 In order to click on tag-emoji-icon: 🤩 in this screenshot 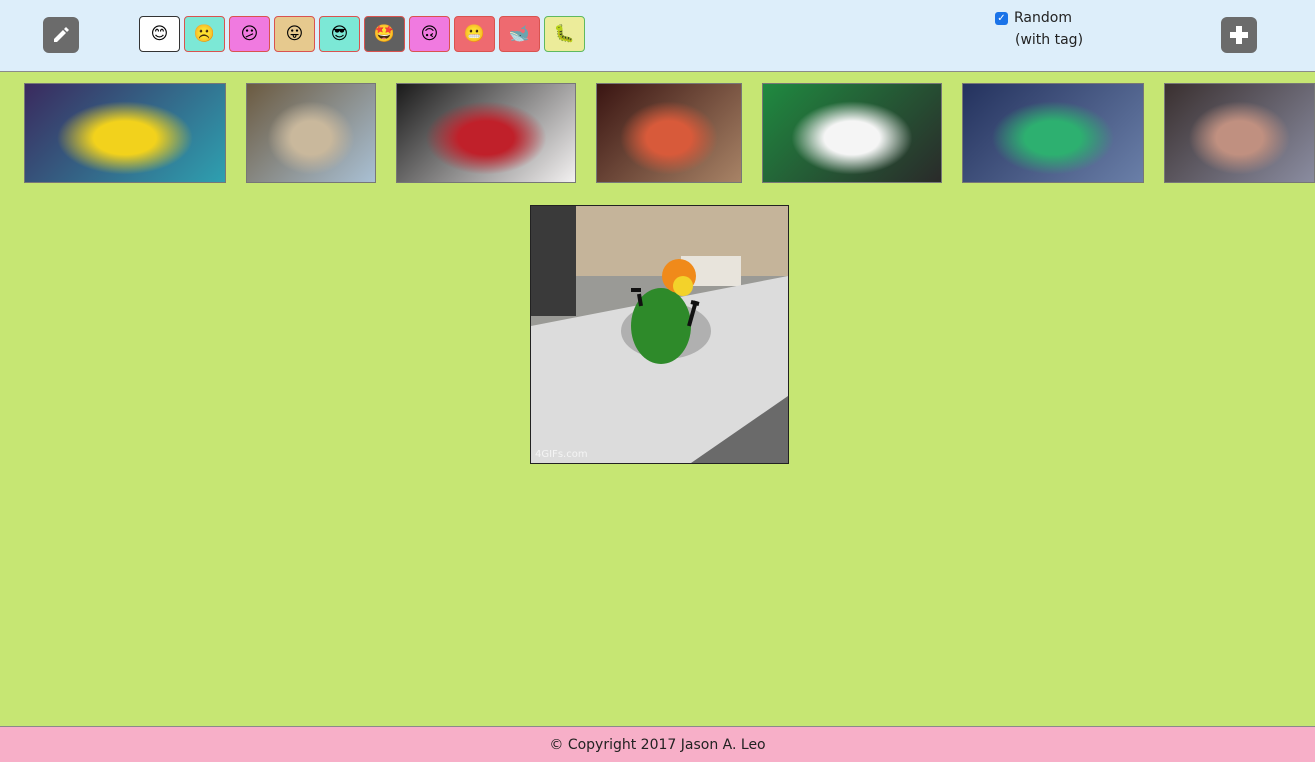, I will do `click(384, 33)`.